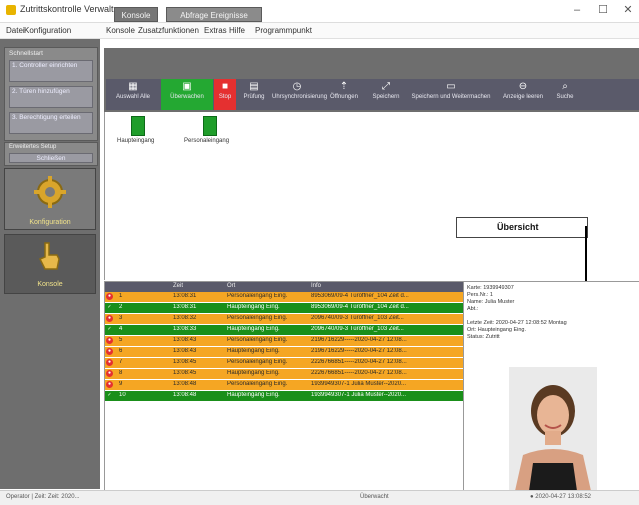  Describe the element at coordinates (386, 94) in the screenshot. I see `save-button: ⤢ Speichern` at that location.